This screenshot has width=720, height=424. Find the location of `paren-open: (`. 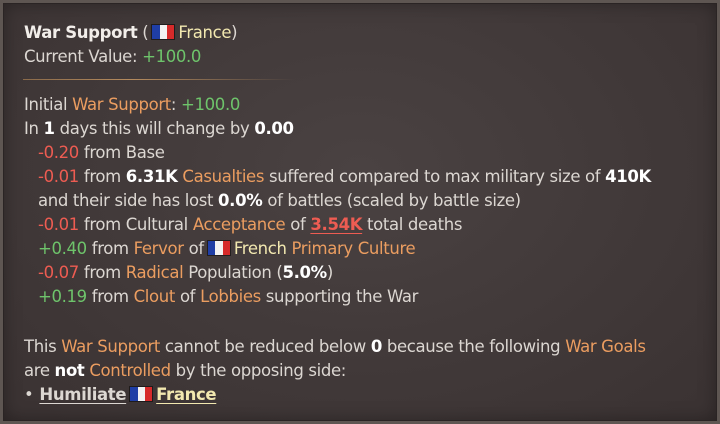

paren-open: ( is located at coordinates (145, 32).